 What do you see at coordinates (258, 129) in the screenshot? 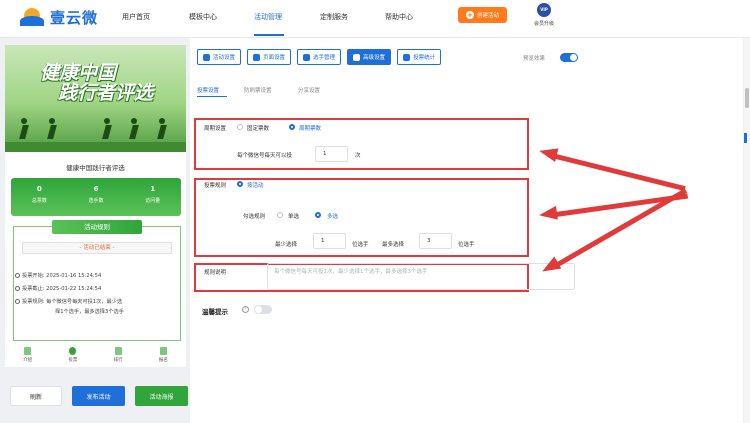
I see `option-fixed-votes: 固定票数` at bounding box center [258, 129].